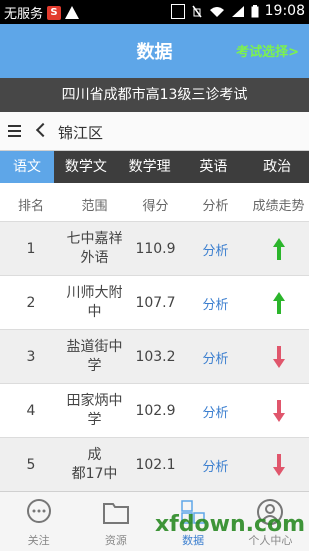 The width and height of the screenshot is (320, 551). I want to click on tab-math-science: 数学理, so click(150, 167).